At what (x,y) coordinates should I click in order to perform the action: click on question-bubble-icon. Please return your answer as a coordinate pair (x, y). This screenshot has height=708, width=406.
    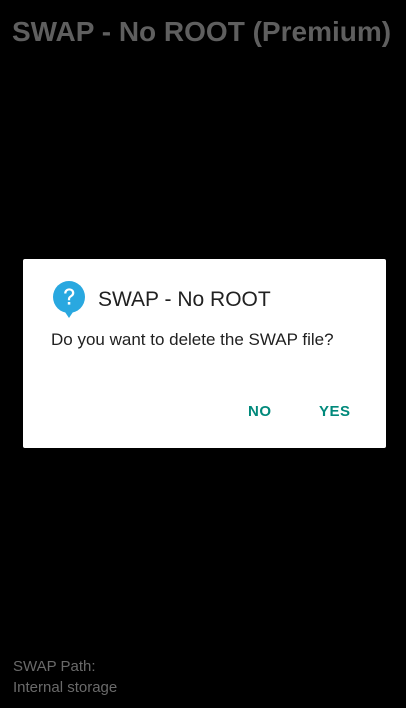
    Looking at the image, I should click on (69, 299).